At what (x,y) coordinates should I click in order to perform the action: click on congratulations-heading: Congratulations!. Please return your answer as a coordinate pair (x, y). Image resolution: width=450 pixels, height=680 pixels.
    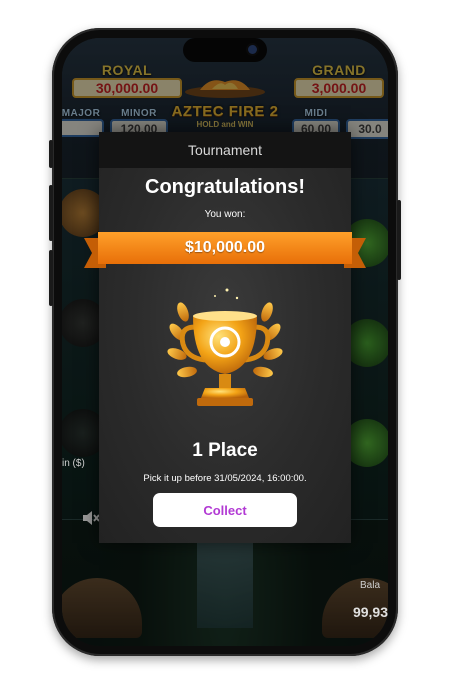
    Looking at the image, I should click on (225, 187).